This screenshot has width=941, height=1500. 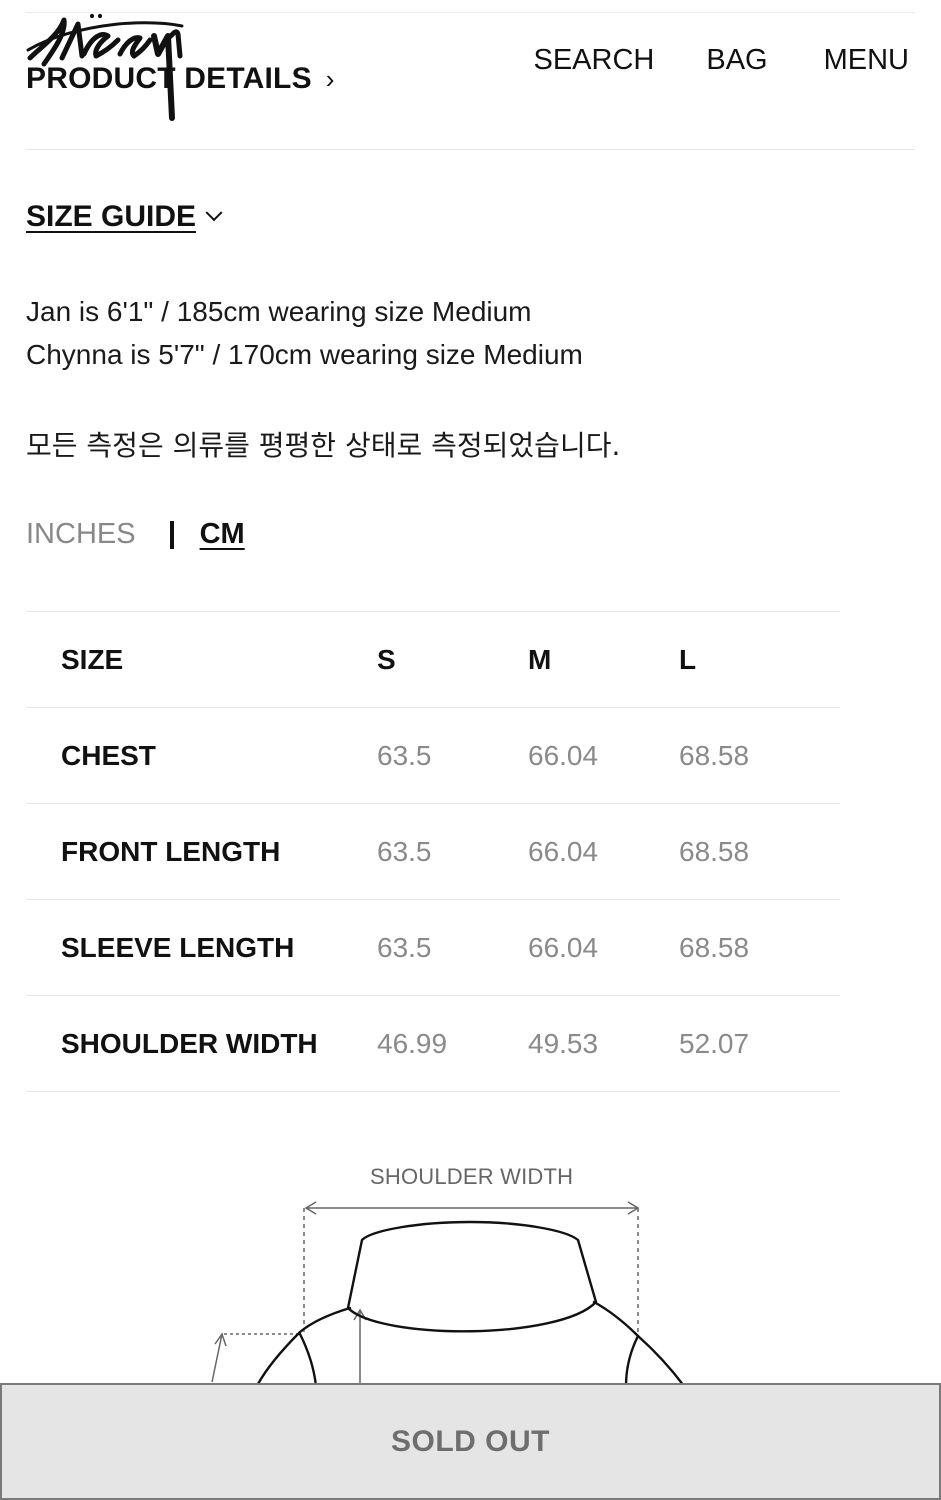 What do you see at coordinates (279, 311) in the screenshot?
I see `model-info-line: Jan is 6'1" / 185cm wearing size Medium` at bounding box center [279, 311].